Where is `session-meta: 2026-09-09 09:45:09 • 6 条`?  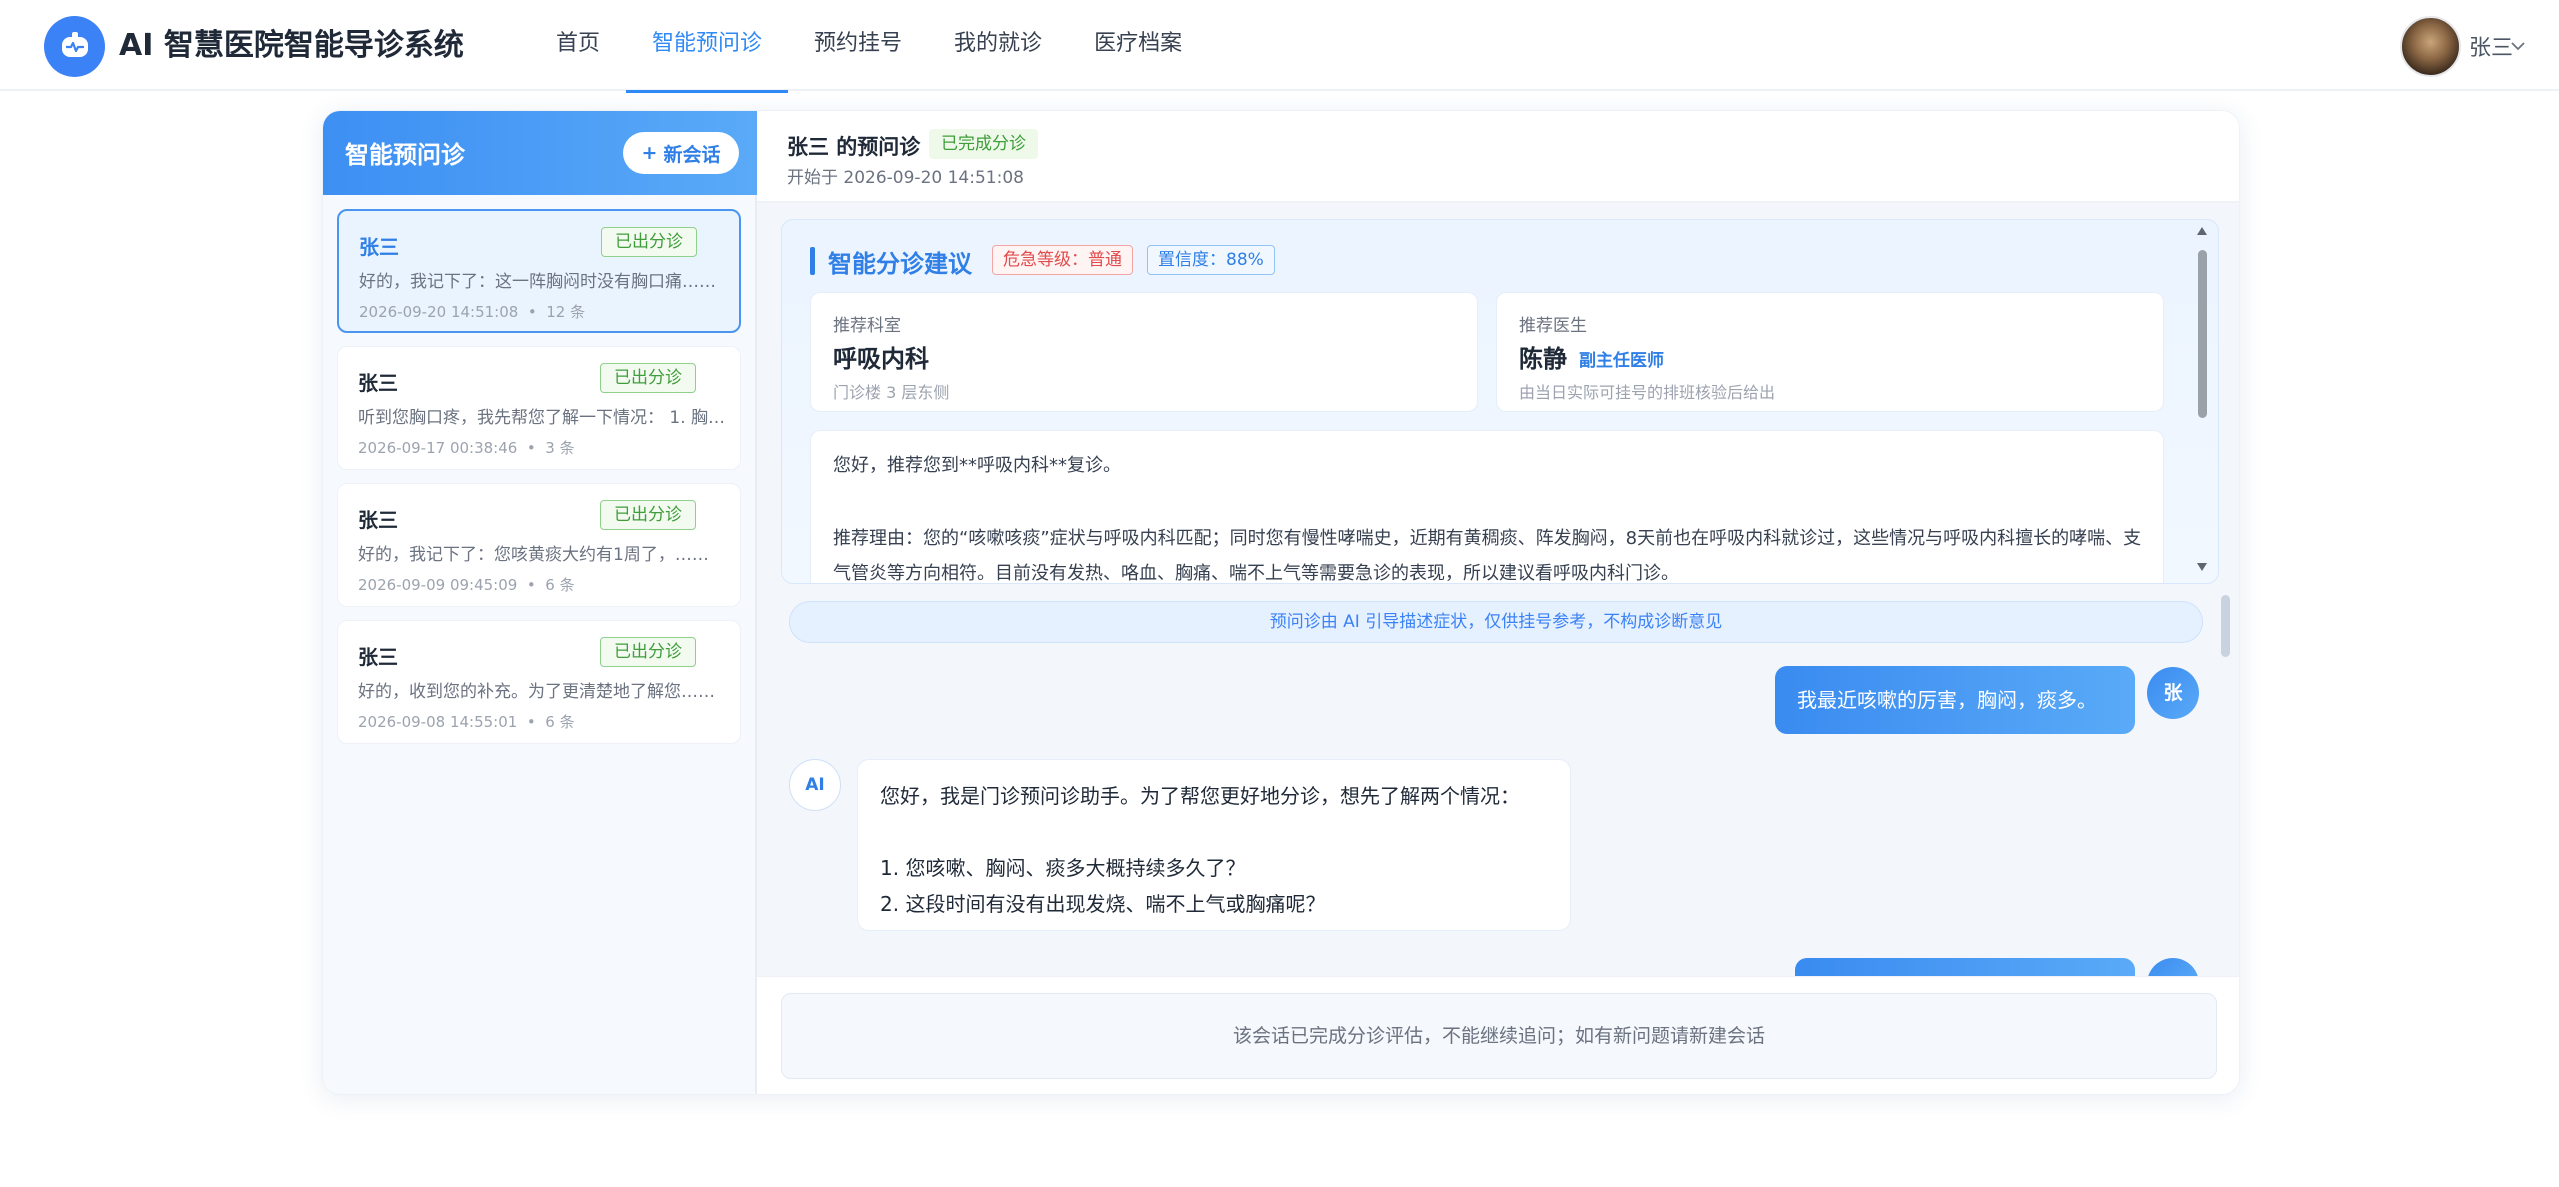 session-meta: 2026-09-09 09:45:09 • 6 条 is located at coordinates (466, 584).